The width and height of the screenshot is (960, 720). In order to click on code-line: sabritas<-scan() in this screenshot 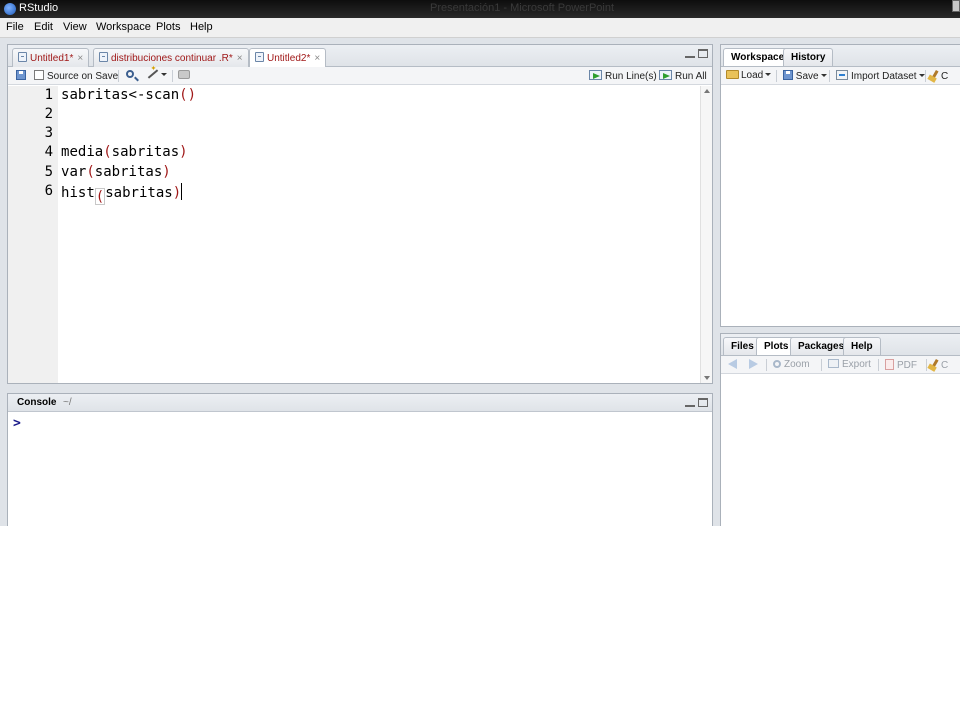, I will do `click(128, 95)`.